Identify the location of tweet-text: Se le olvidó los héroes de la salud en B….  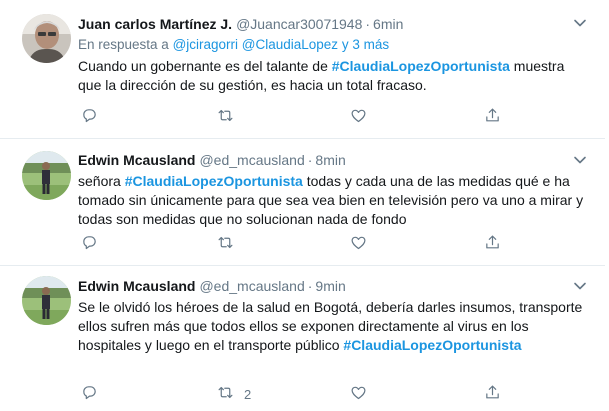
(332, 326).